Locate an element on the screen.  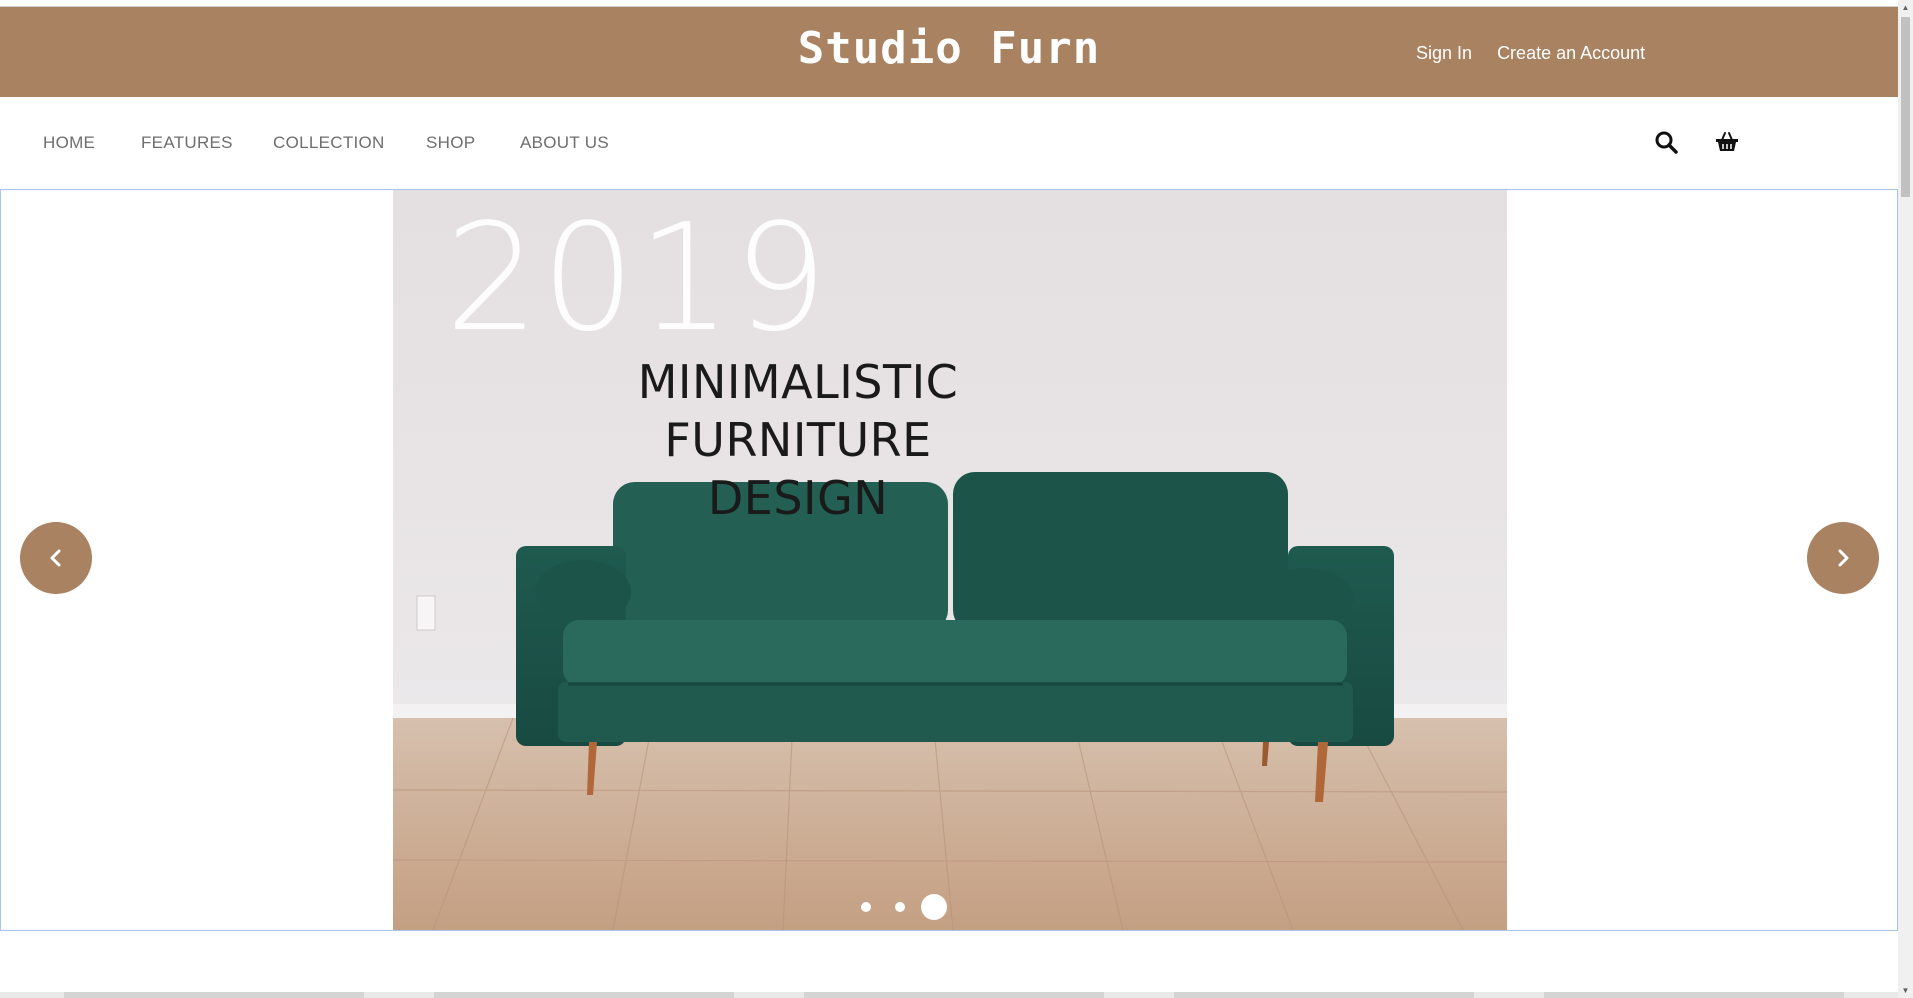
brand-header: Studio Furn Sign In Create an Account is located at coordinates (949, 52).